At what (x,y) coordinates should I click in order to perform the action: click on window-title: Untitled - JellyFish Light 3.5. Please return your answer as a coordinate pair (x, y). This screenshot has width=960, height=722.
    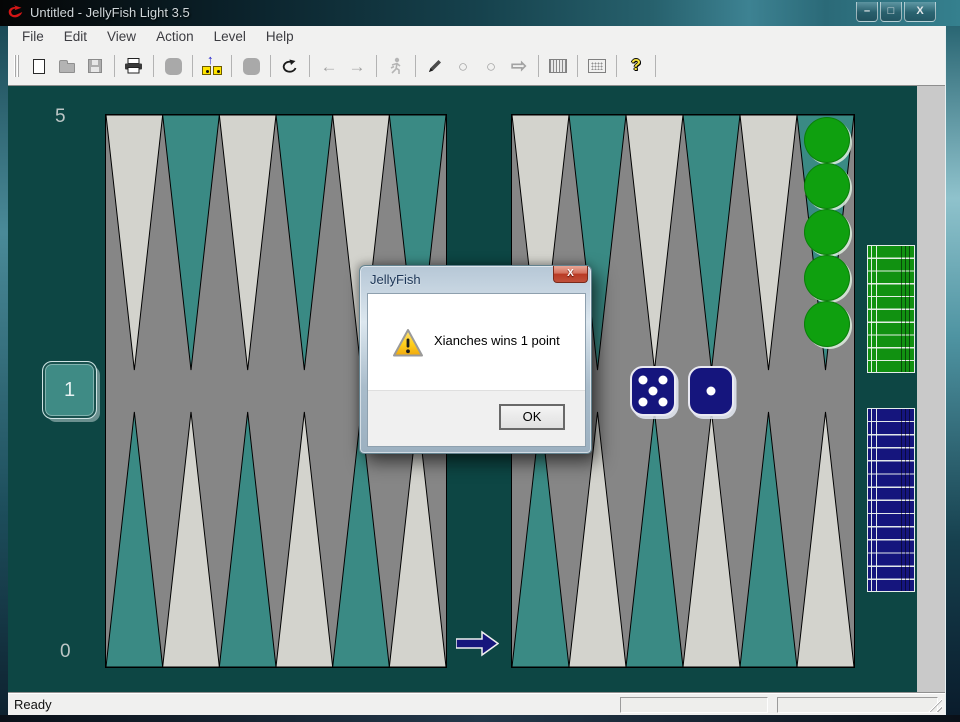
    Looking at the image, I should click on (110, 12).